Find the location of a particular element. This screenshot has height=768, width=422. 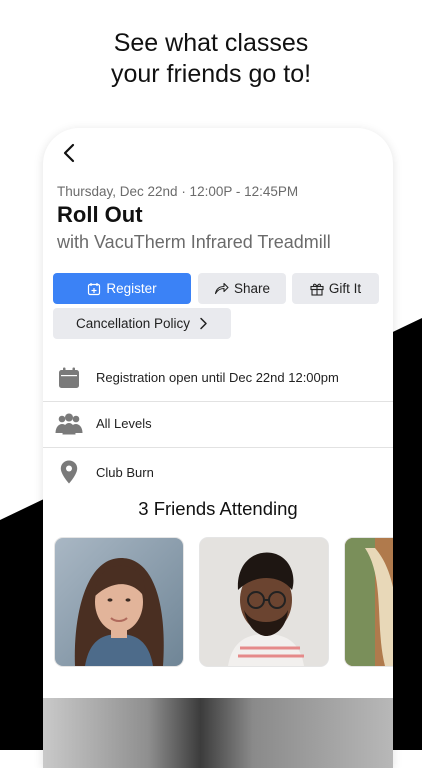

headline-line-2: your friends go to! is located at coordinates (211, 74).